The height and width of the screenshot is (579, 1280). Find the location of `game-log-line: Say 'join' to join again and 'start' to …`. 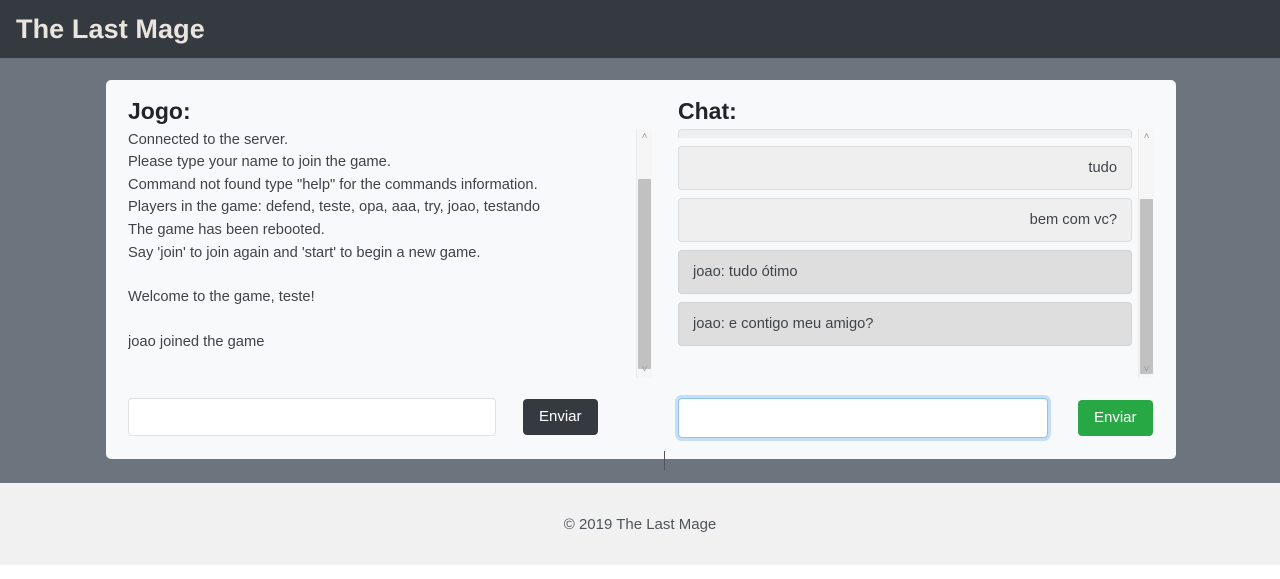

game-log-line: Say 'join' to join again and 'start' to … is located at coordinates (304, 252).